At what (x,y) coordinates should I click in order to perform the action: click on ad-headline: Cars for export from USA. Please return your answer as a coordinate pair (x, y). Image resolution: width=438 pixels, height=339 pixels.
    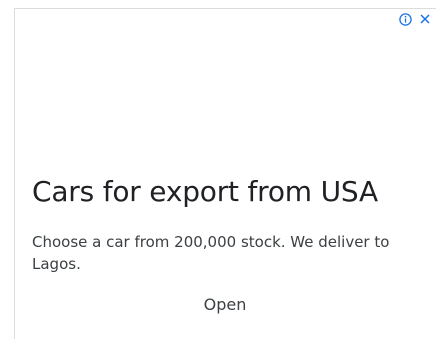
    Looking at the image, I should click on (205, 191).